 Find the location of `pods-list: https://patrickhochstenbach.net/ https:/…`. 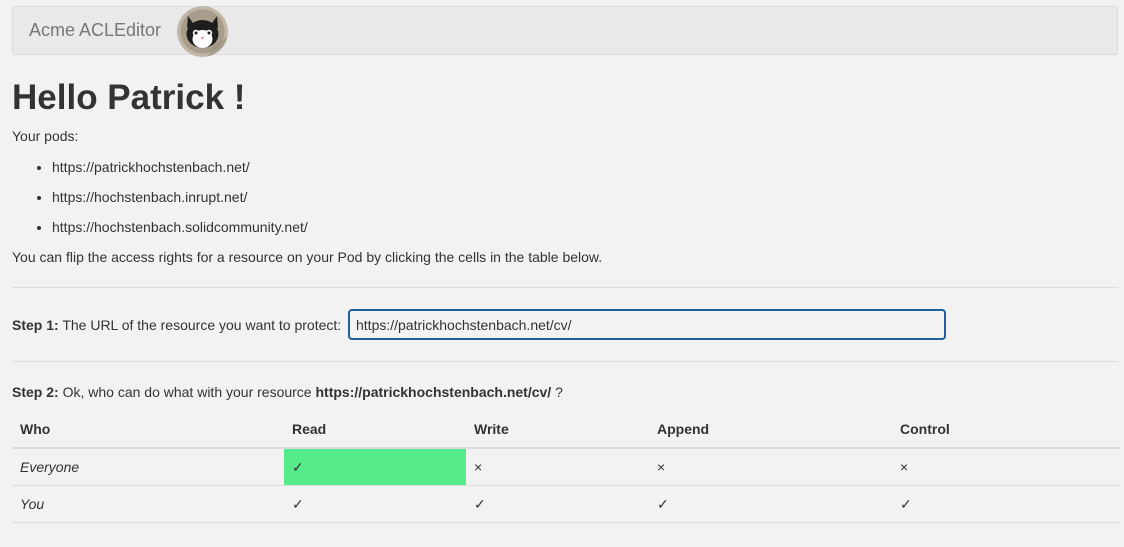

pods-list: https://patrickhochstenbach.net/ https:/… is located at coordinates (160, 194).